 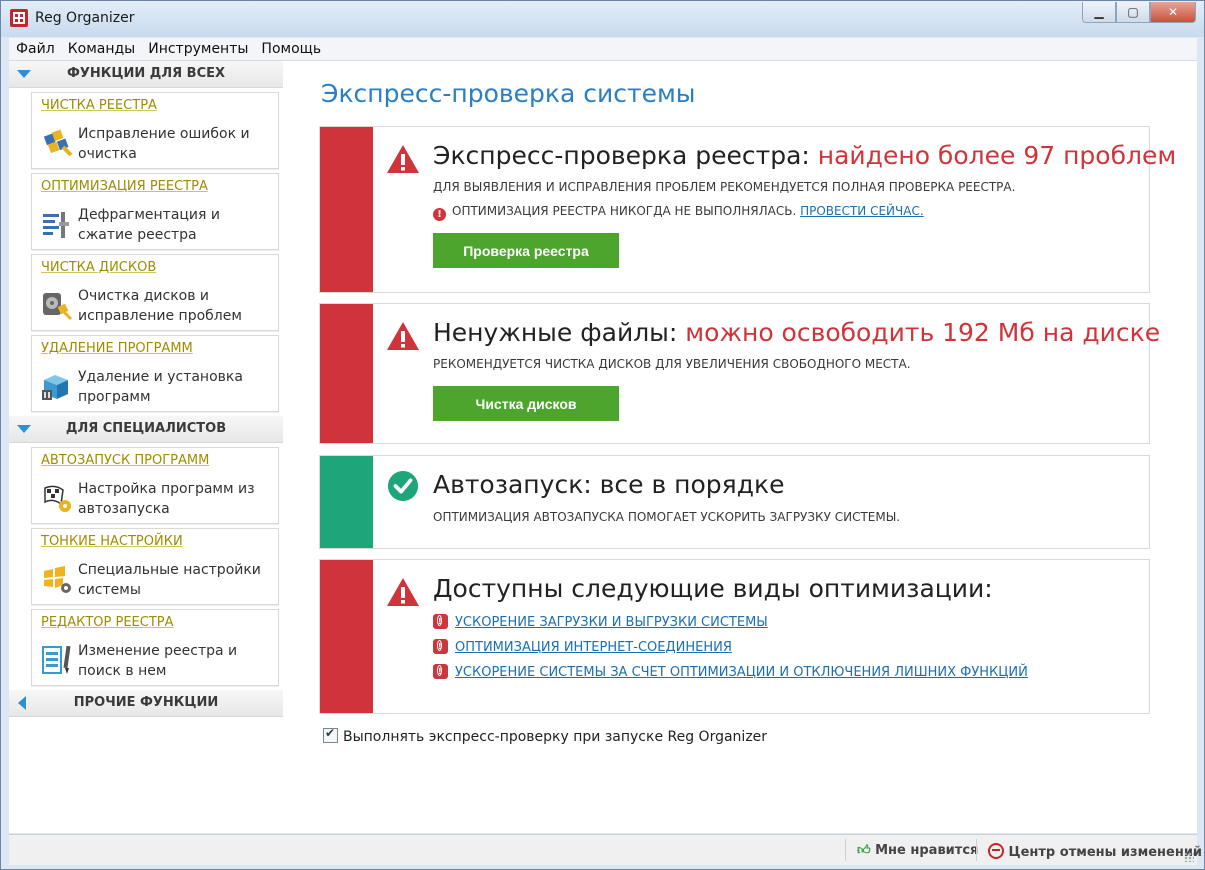 What do you see at coordinates (35, 47) in the screenshot?
I see `menu-file: Файл` at bounding box center [35, 47].